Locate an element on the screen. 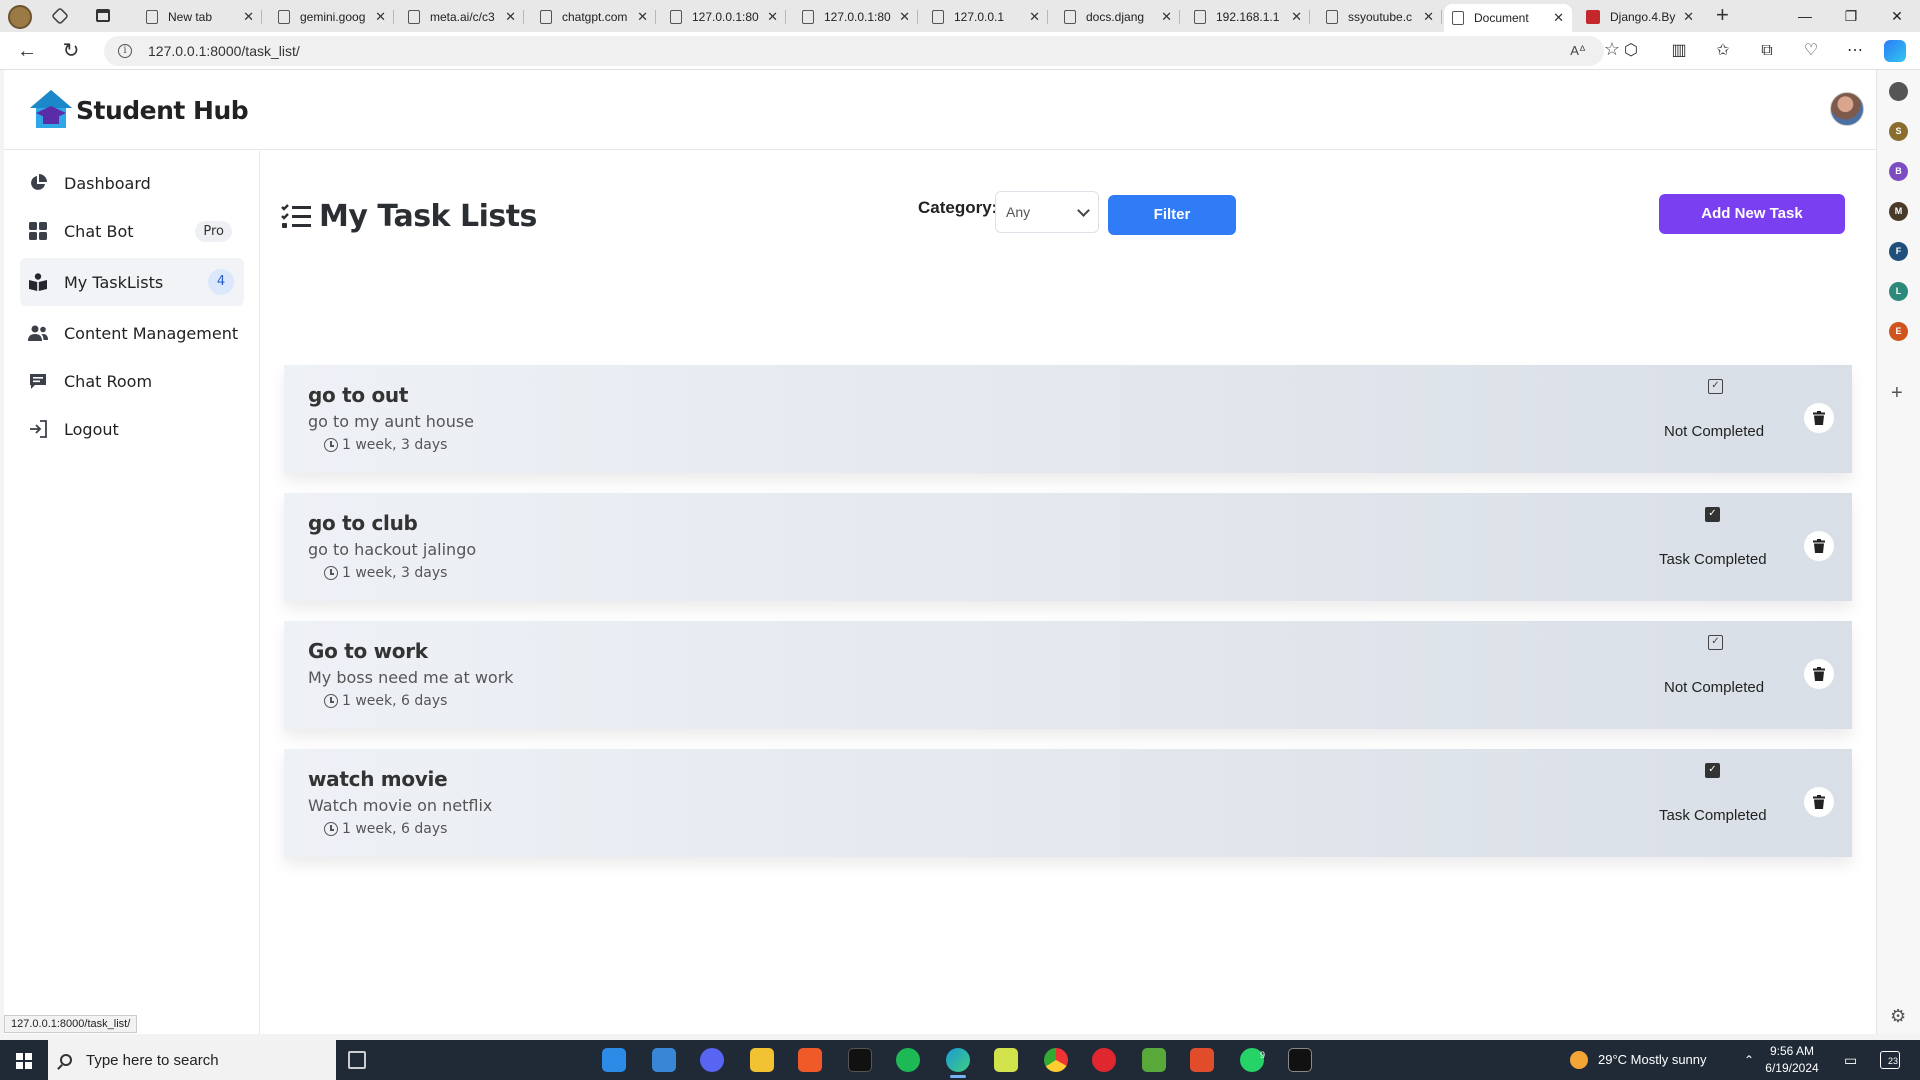 The image size is (1920, 1080). notepad-plus-icon is located at coordinates (1154, 1060).